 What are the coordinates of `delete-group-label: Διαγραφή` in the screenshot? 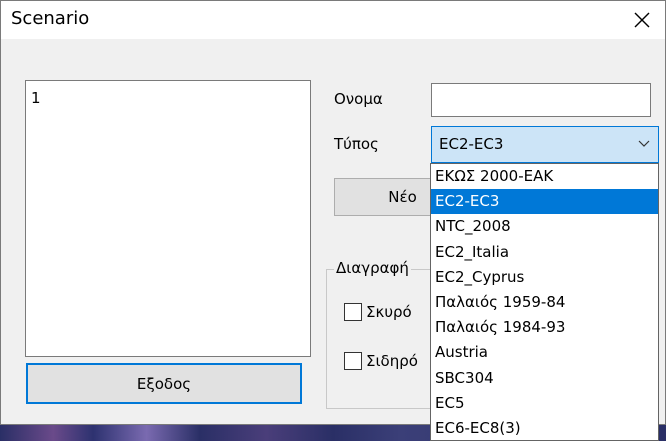 It's located at (372, 268).